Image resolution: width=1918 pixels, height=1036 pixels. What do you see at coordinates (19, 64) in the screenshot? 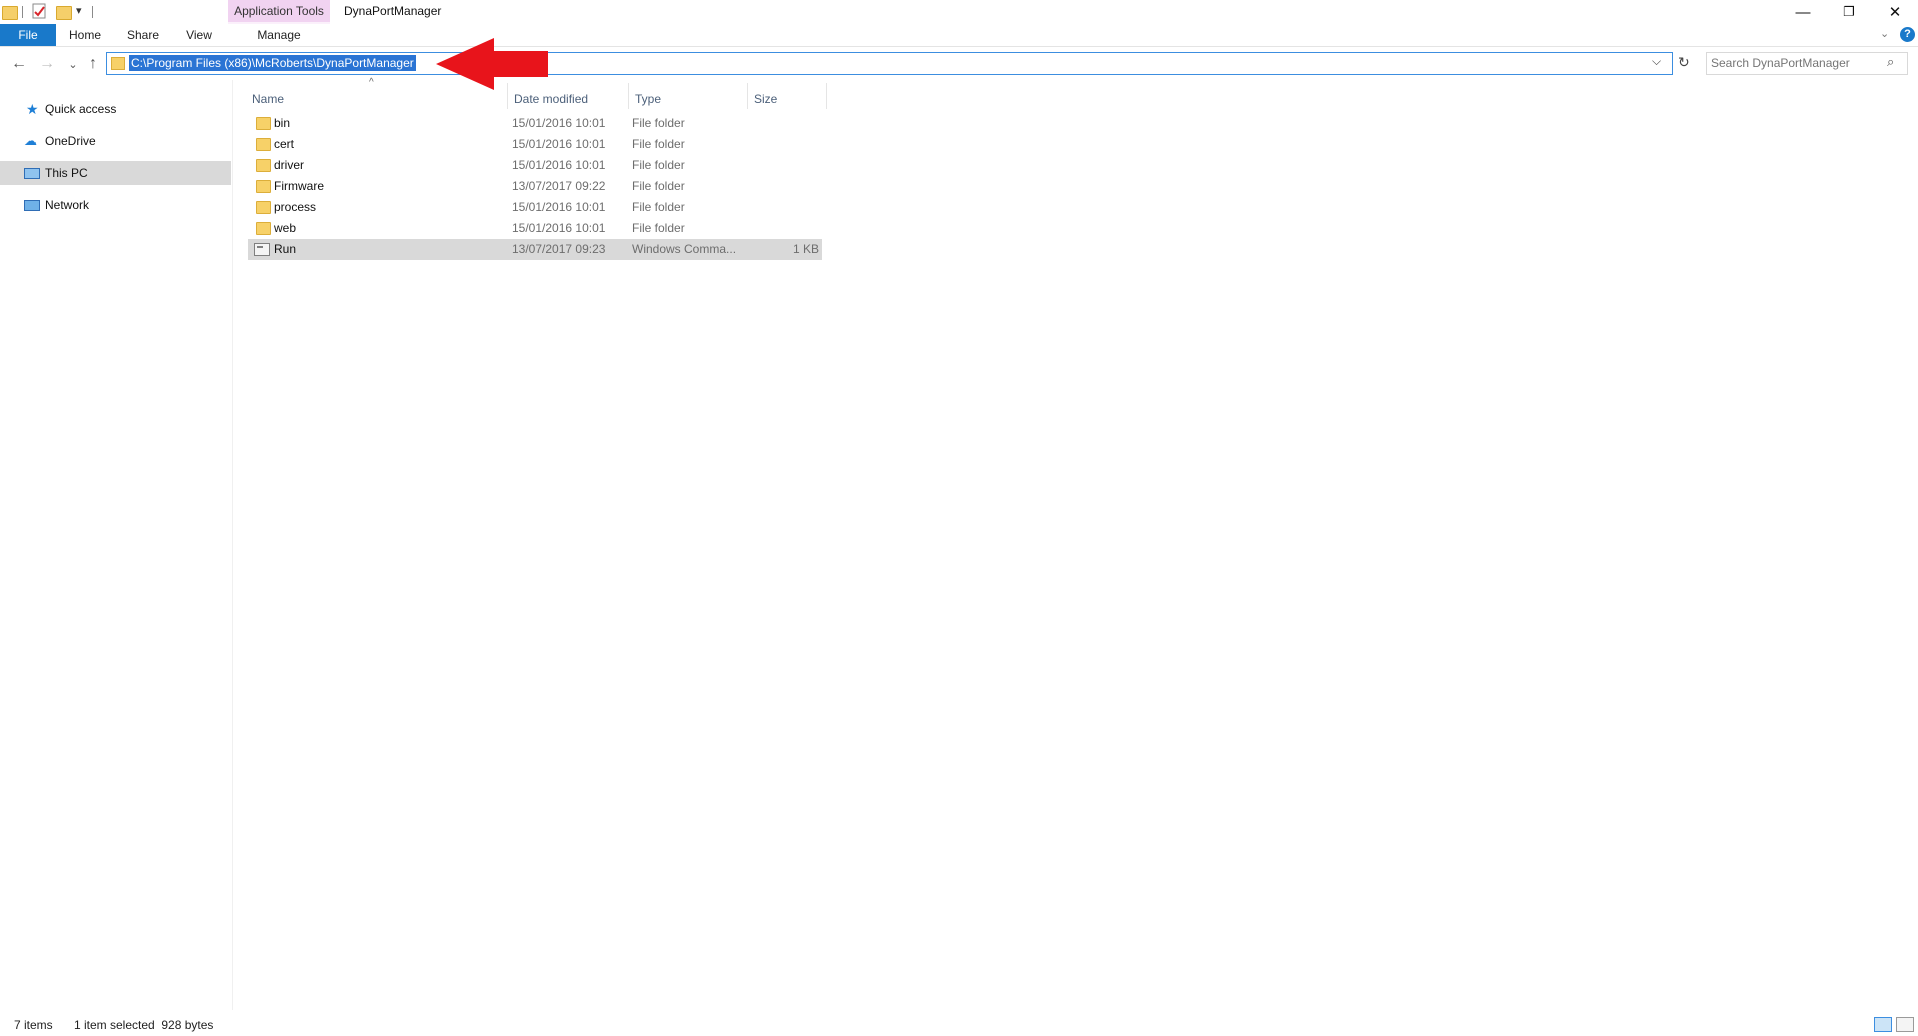
I see `back-arrow-icon: ←` at bounding box center [19, 64].